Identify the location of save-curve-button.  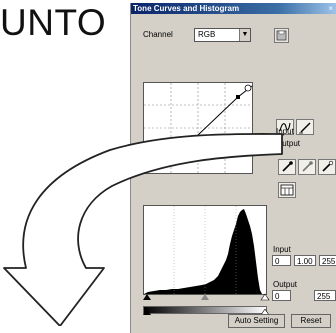
(281, 35).